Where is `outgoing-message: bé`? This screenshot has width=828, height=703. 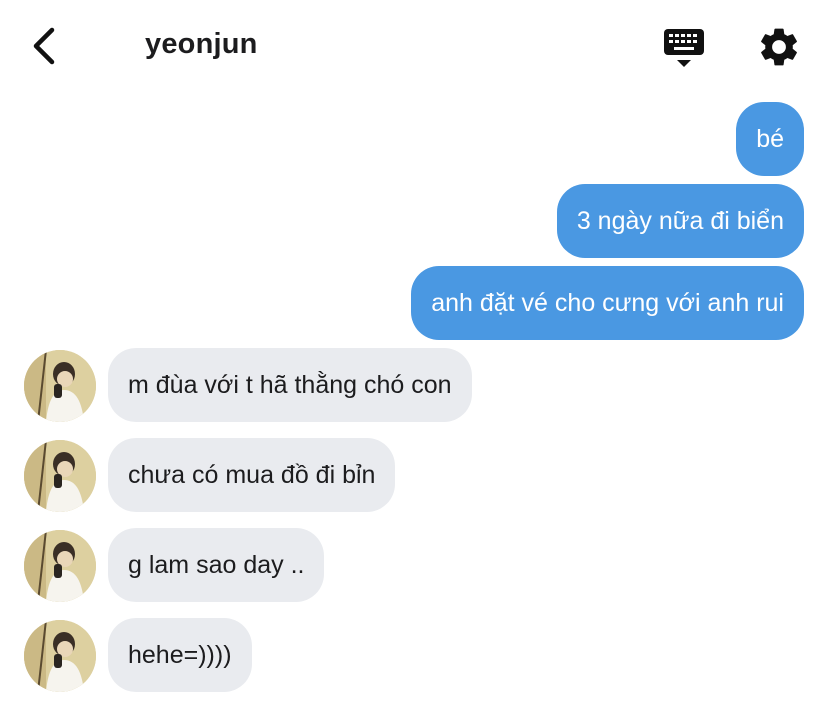 outgoing-message: bé is located at coordinates (770, 139).